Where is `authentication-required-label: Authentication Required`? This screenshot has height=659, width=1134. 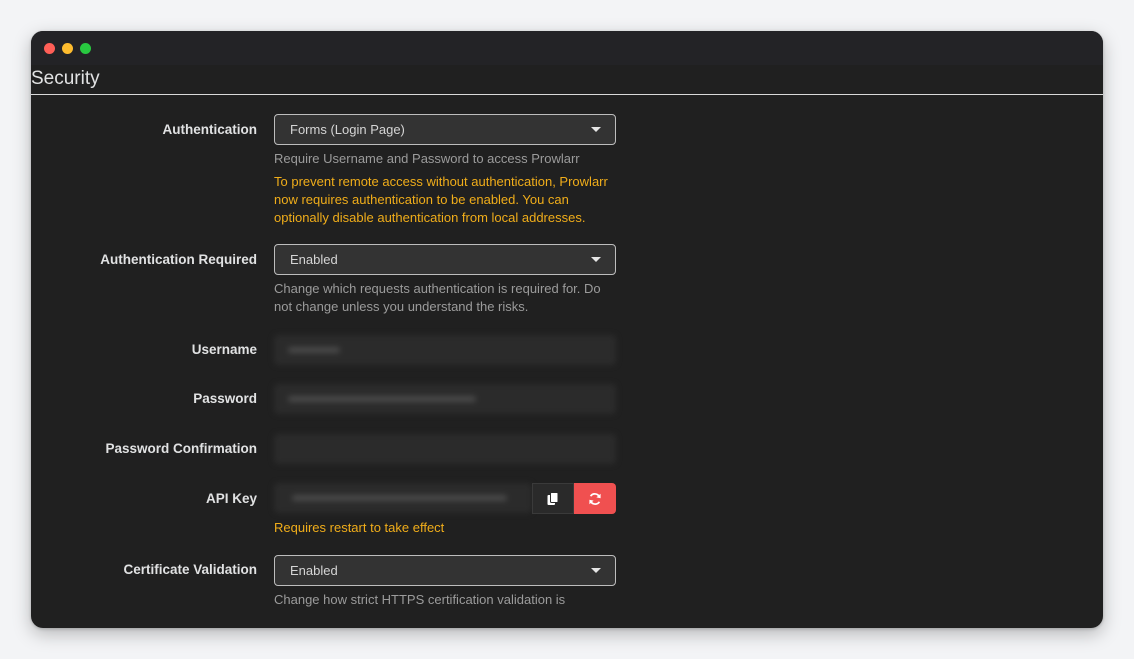 authentication-required-label: Authentication Required is located at coordinates (178, 259).